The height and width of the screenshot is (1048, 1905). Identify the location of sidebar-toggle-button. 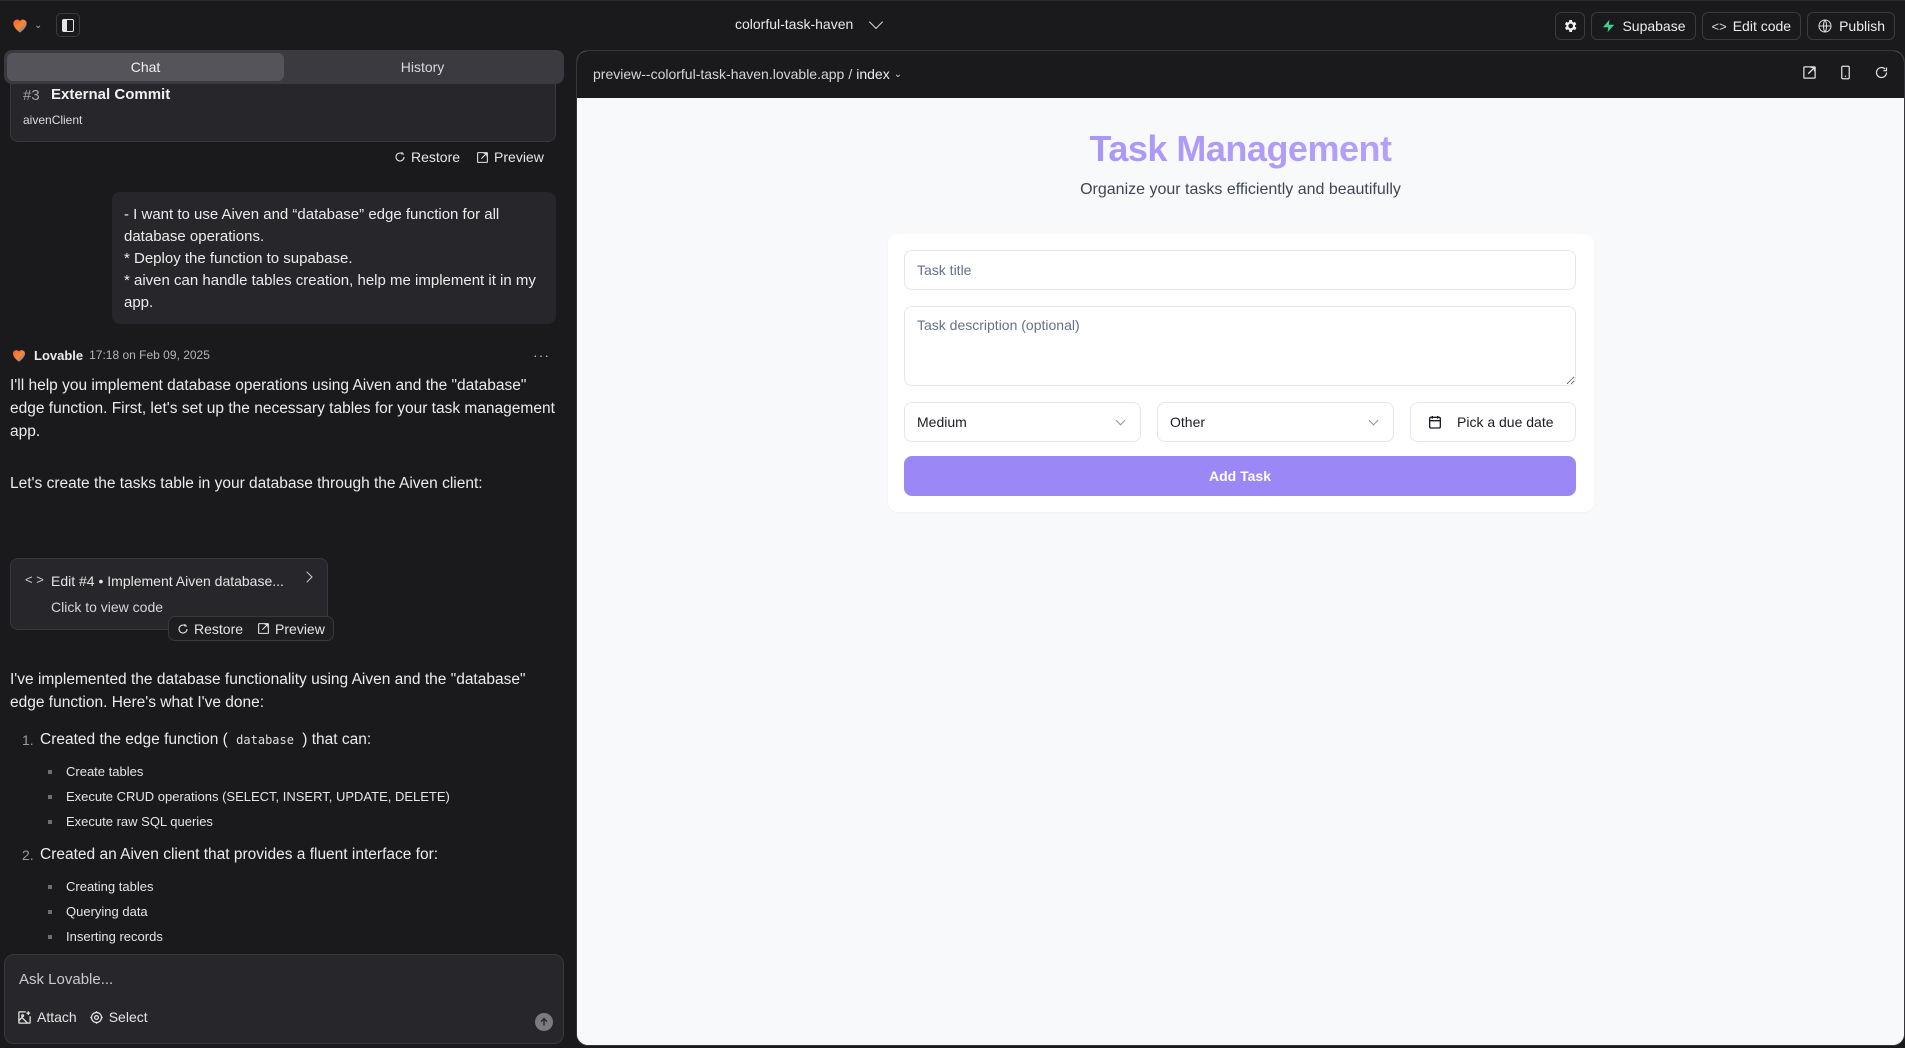
(68, 25).